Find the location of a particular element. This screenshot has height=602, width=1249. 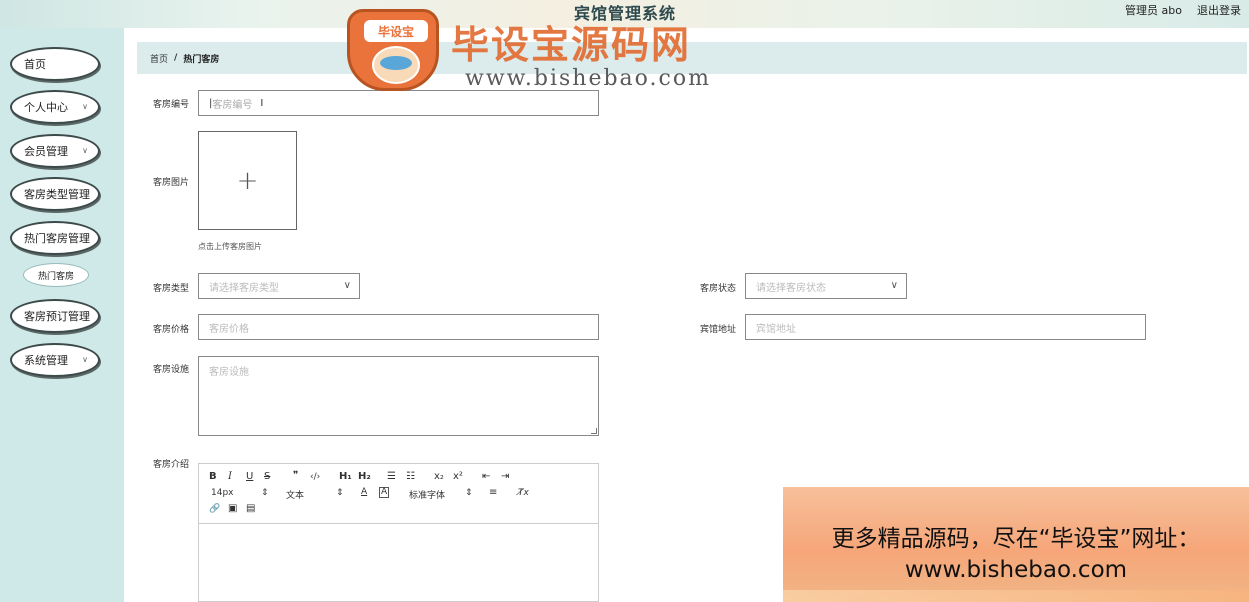

room-price-input: 客房价格 is located at coordinates (398, 327).